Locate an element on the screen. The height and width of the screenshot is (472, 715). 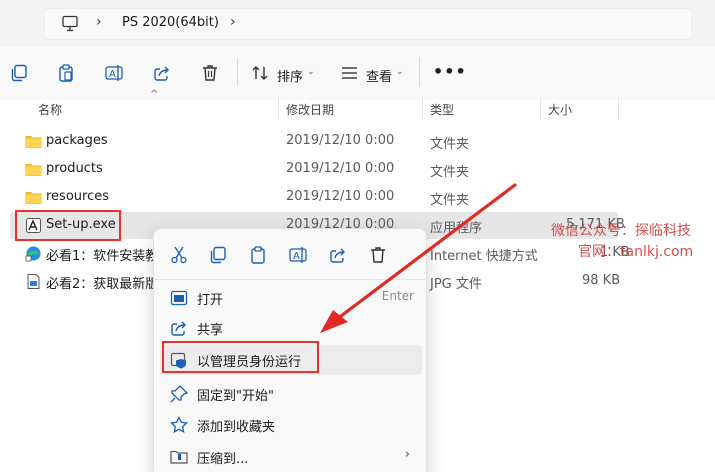
menu-item-label: 添加到收藏夹 is located at coordinates (236, 427).